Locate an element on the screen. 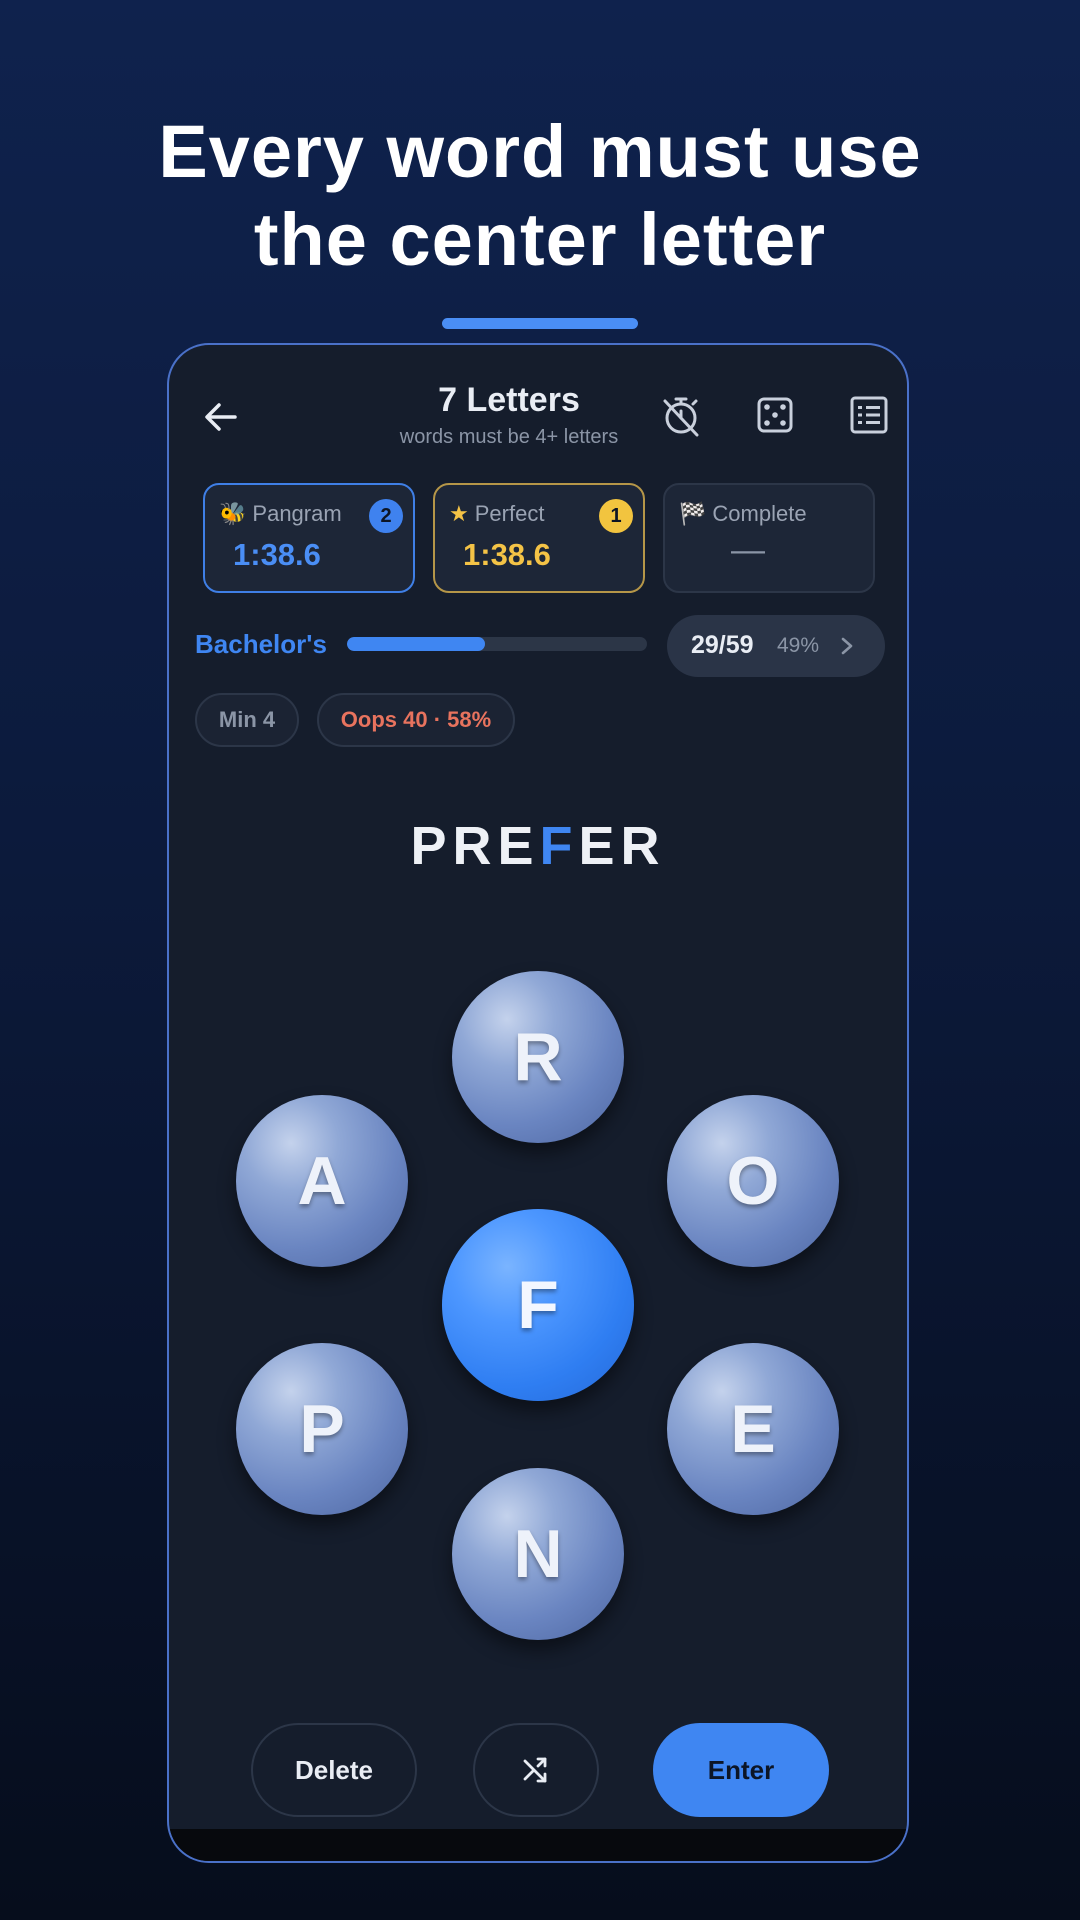 The width and height of the screenshot is (1080, 1920). enter-button: Enter is located at coordinates (741, 1770).